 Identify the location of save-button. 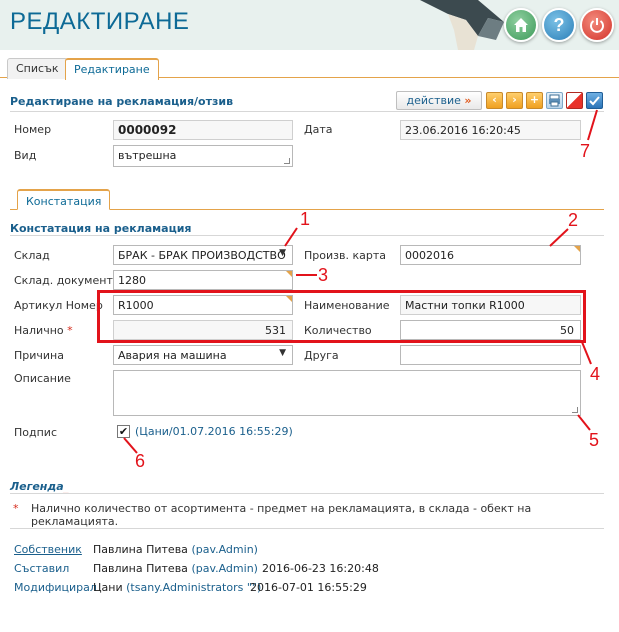
(594, 100).